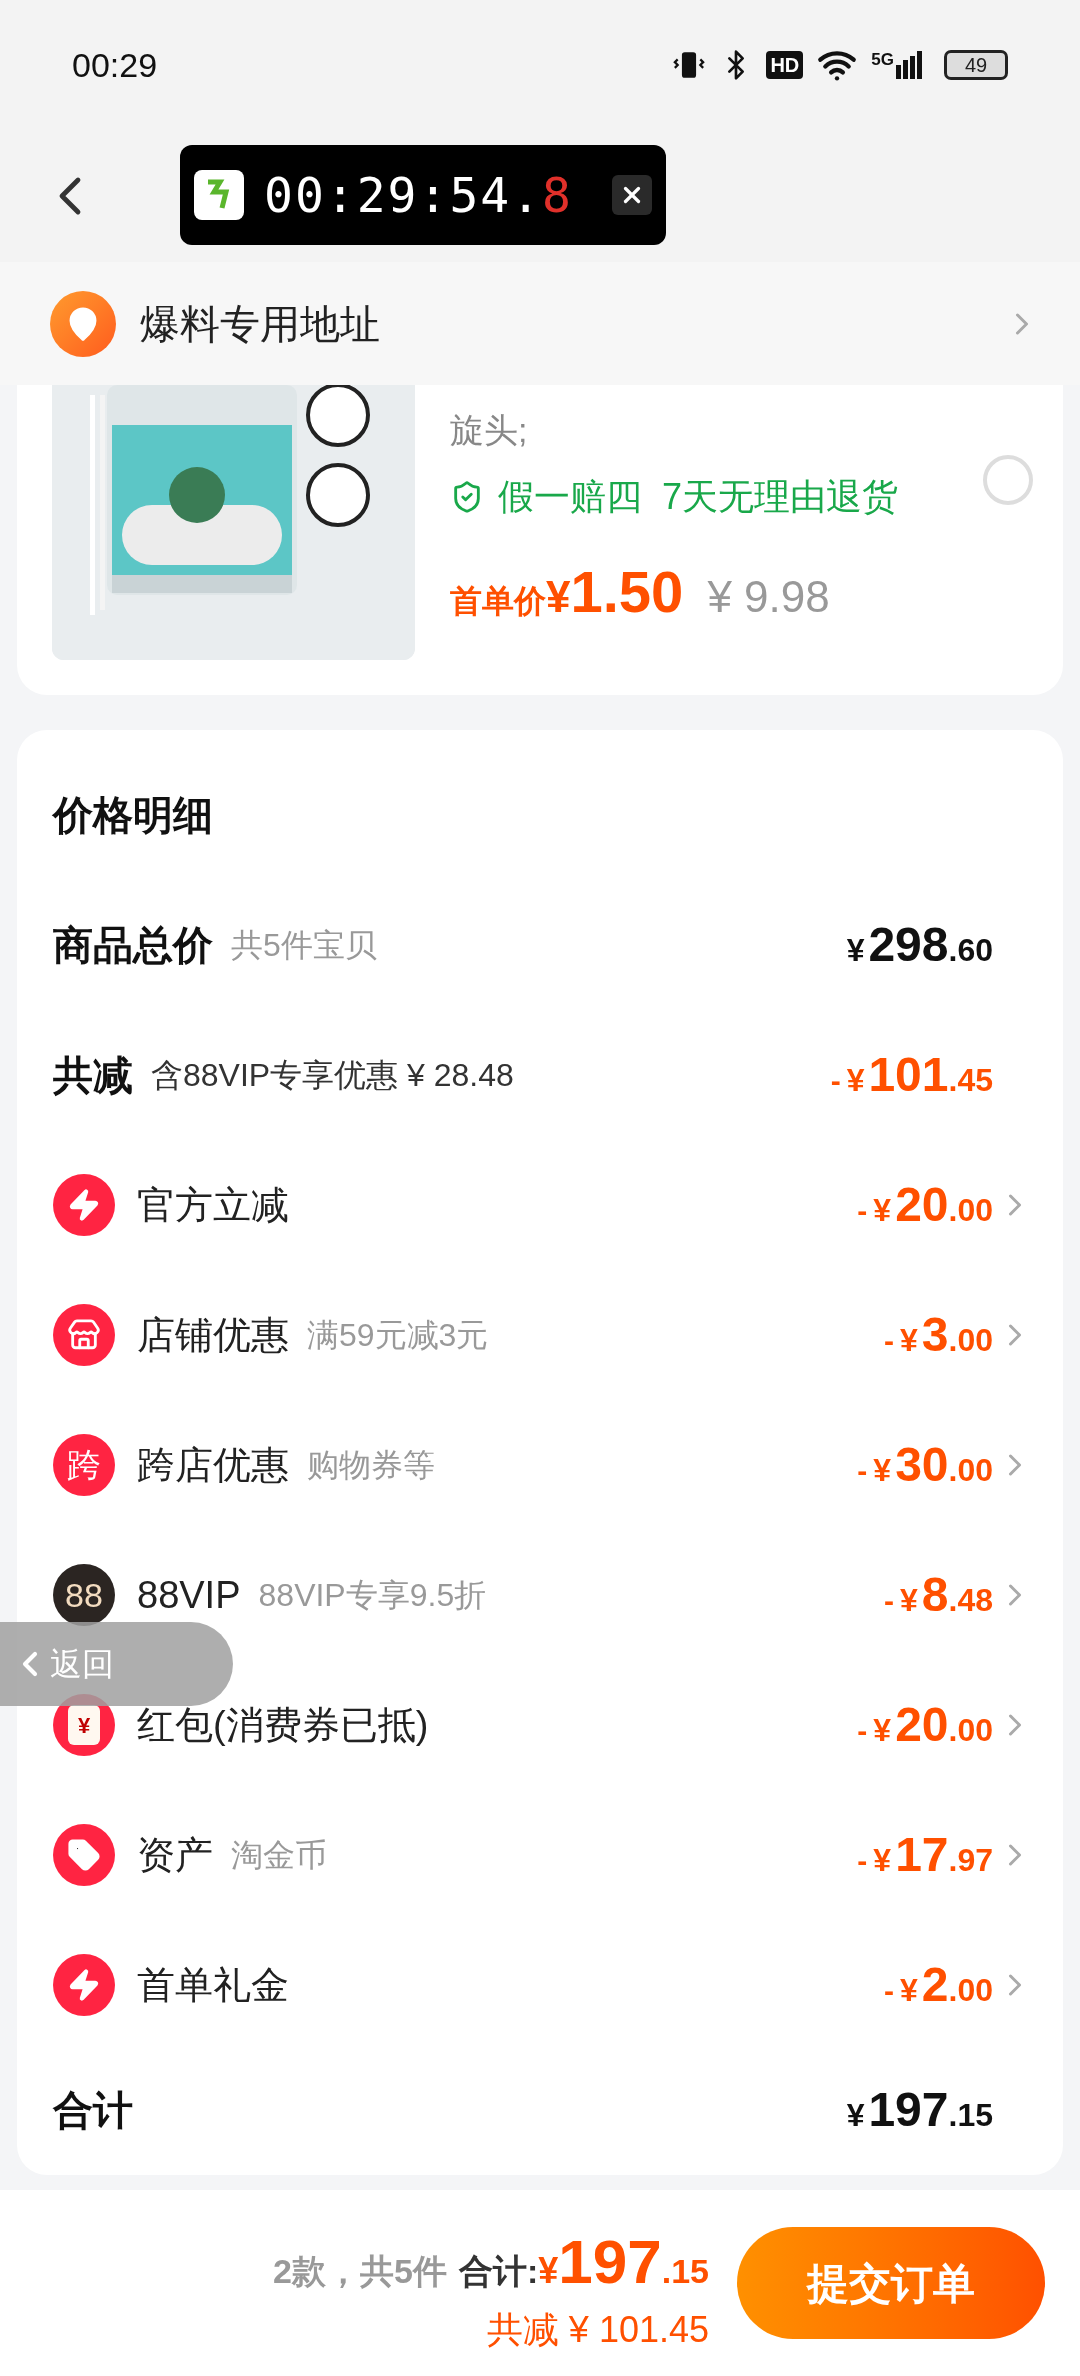 The height and width of the screenshot is (2376, 1080). I want to click on row-note: 共5件宝贝, so click(304, 945).